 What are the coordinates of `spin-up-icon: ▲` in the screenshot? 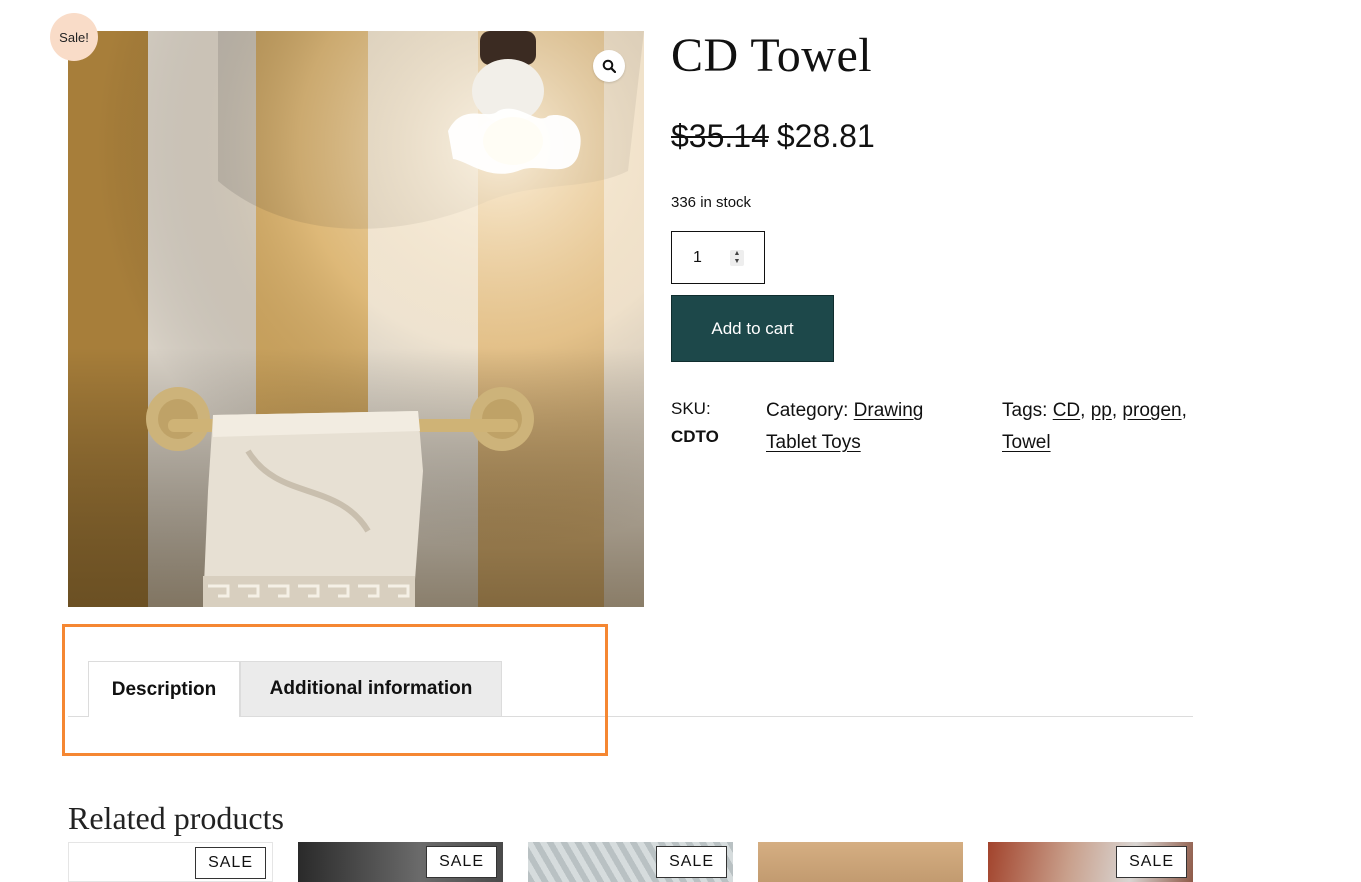 It's located at (737, 254).